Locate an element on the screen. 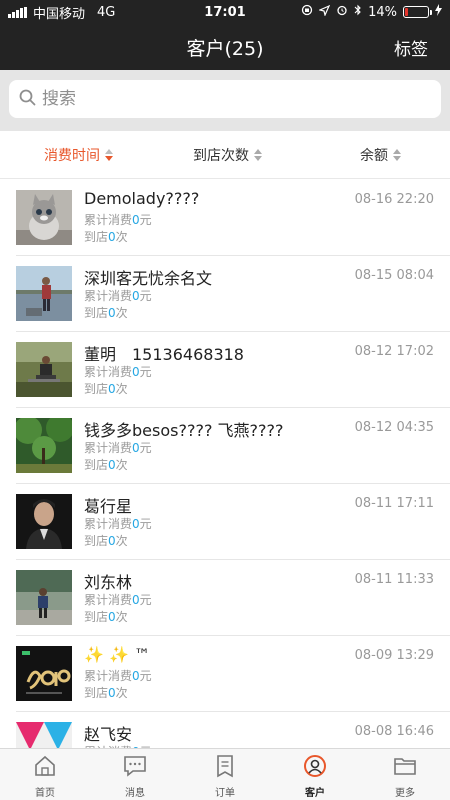 This screenshot has width=450, height=800. sort-by-balance: 余额 is located at coordinates (380, 155).